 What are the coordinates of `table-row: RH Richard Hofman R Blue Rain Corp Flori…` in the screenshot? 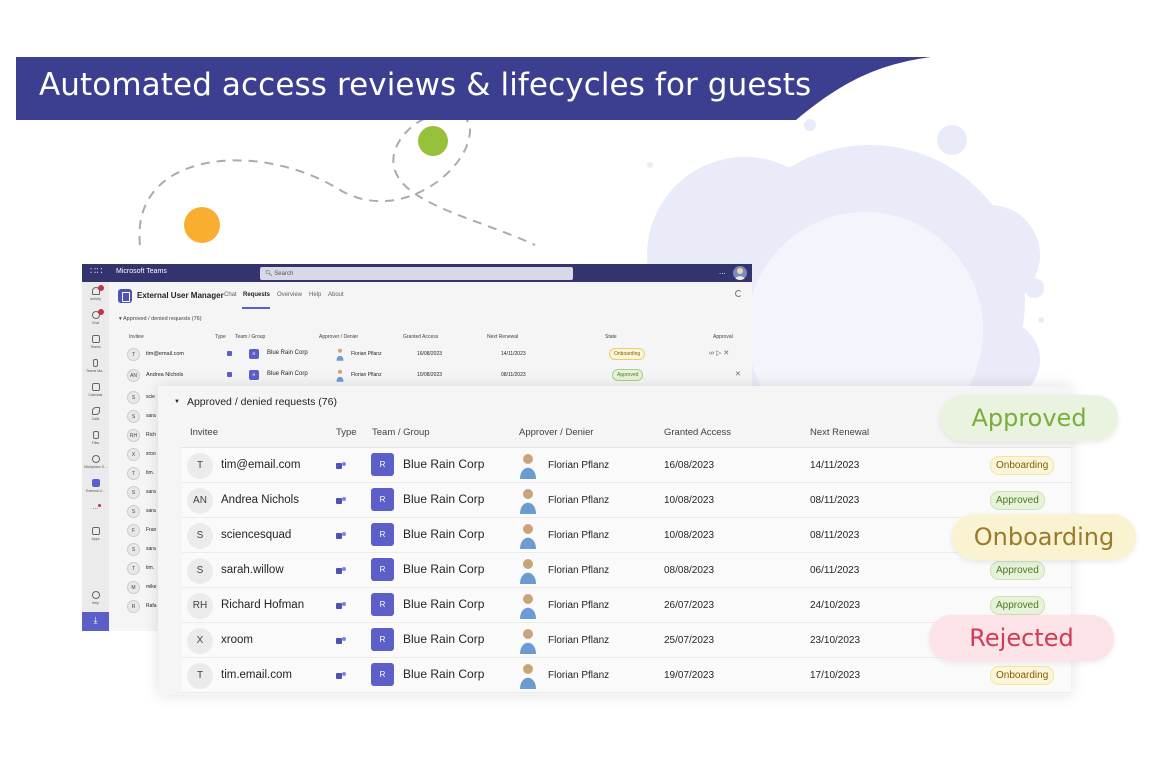 It's located at (626, 605).